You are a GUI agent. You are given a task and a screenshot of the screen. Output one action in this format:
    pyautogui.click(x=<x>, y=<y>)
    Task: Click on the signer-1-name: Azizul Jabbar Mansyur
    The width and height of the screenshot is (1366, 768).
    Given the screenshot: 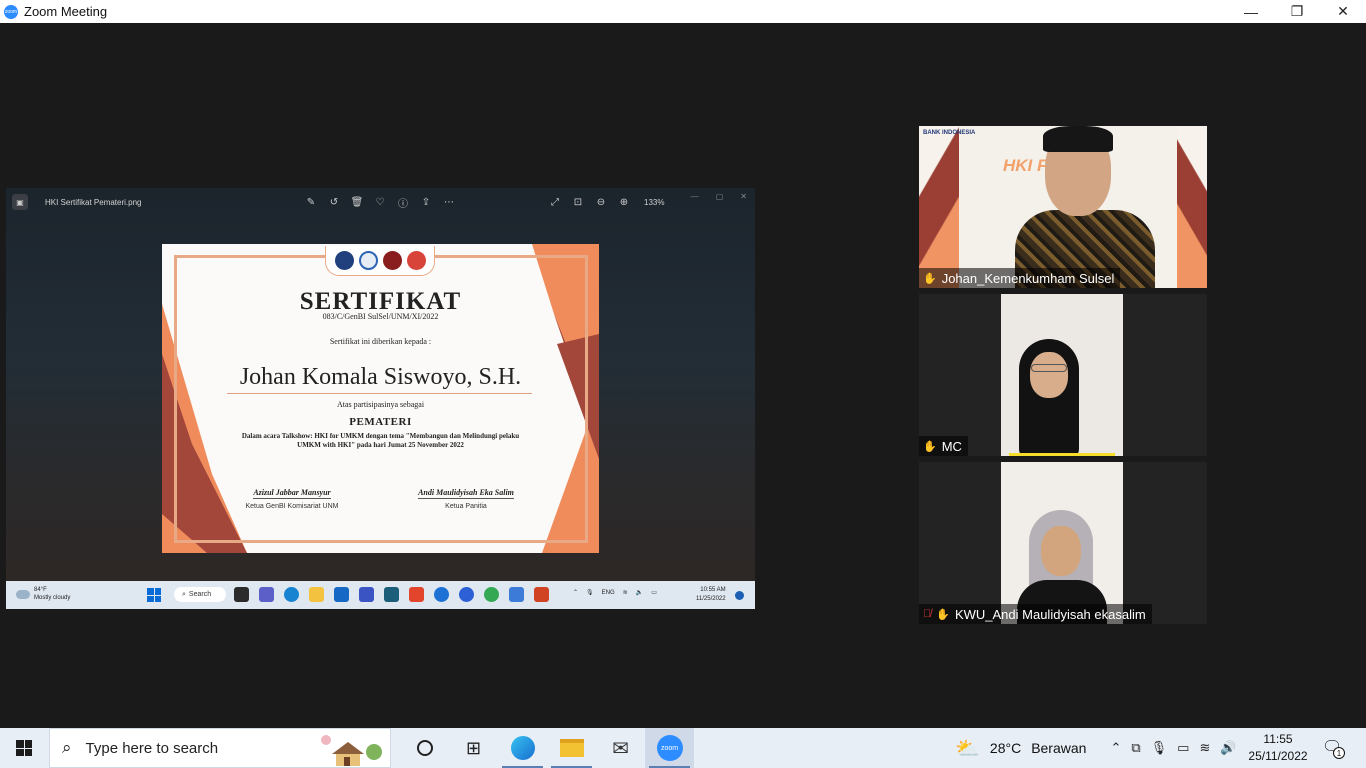 What is the action you would take?
    pyautogui.click(x=292, y=493)
    